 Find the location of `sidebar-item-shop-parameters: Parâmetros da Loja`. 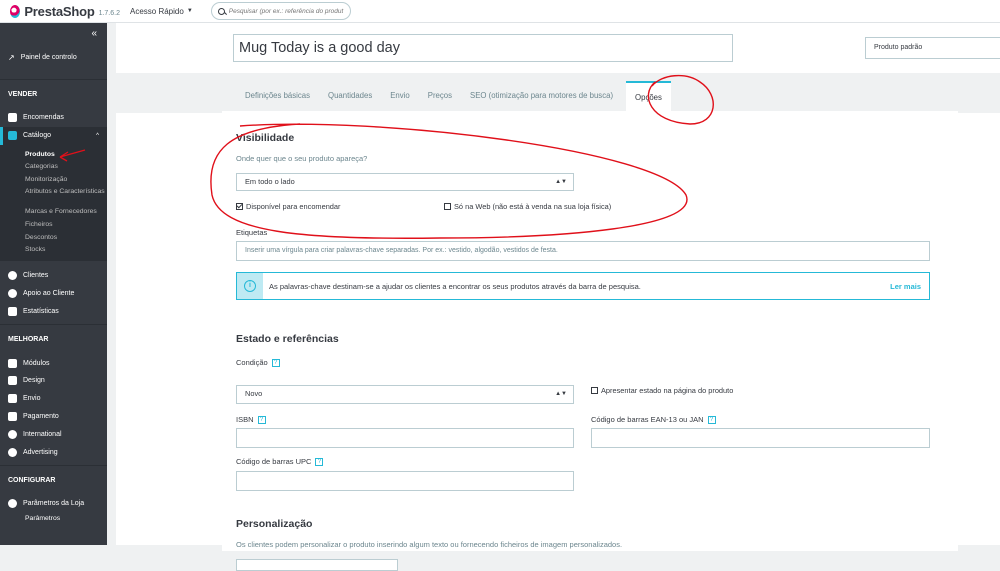

sidebar-item-shop-parameters: Parâmetros da Loja is located at coordinates (53, 504).